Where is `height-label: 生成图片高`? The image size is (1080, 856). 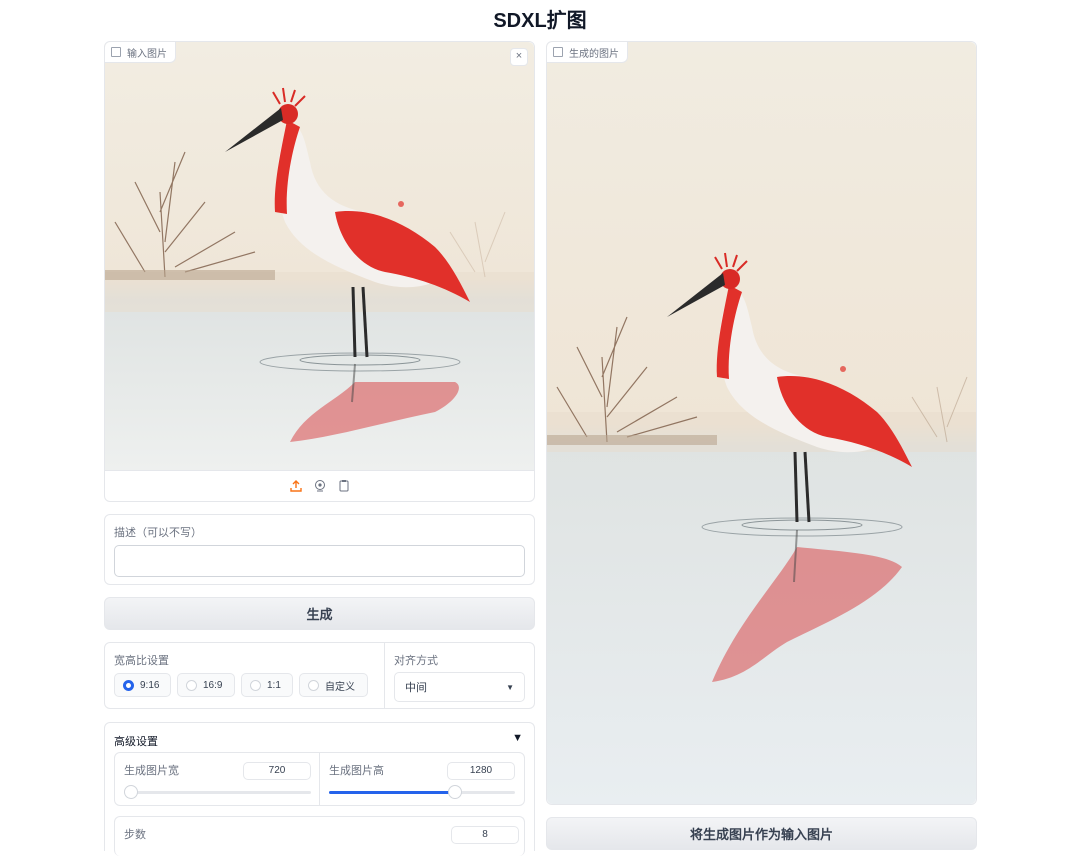 height-label: 生成图片高 is located at coordinates (356, 771).